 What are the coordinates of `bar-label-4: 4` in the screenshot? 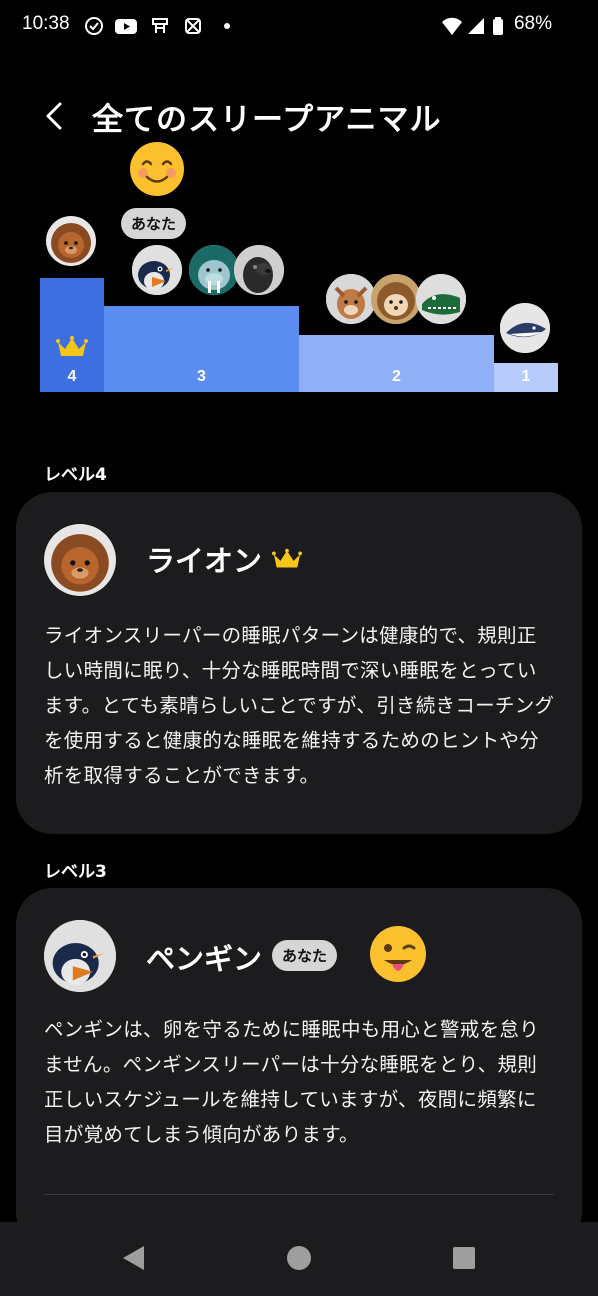 It's located at (72, 376).